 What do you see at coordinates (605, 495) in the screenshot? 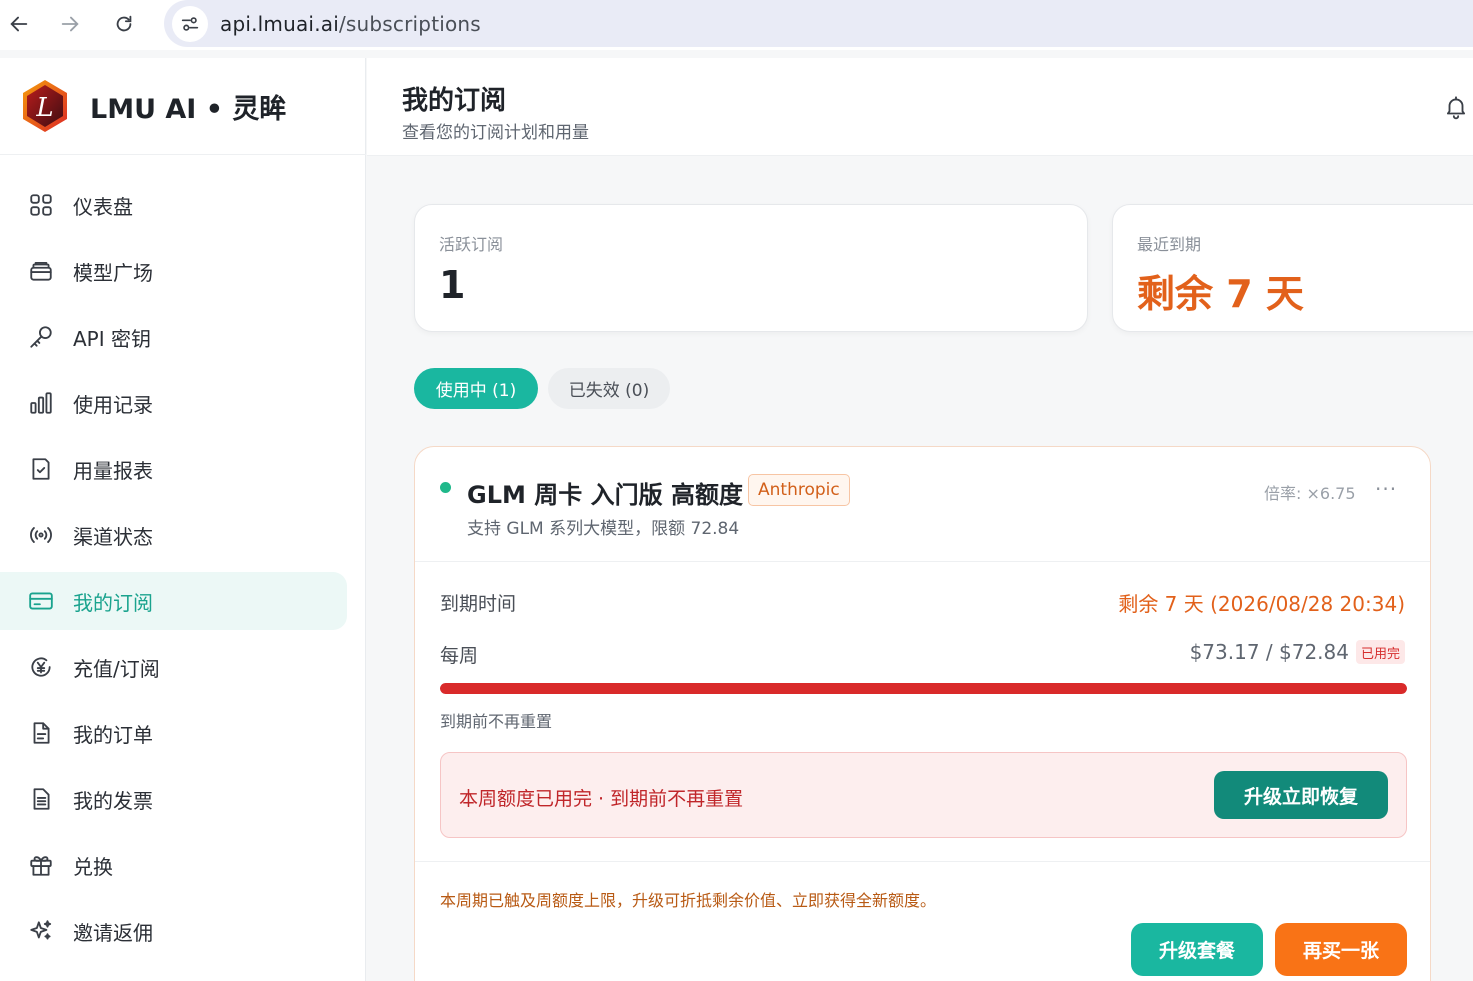
I see `plan-name: GLM 周卡 入门版 高额度` at bounding box center [605, 495].